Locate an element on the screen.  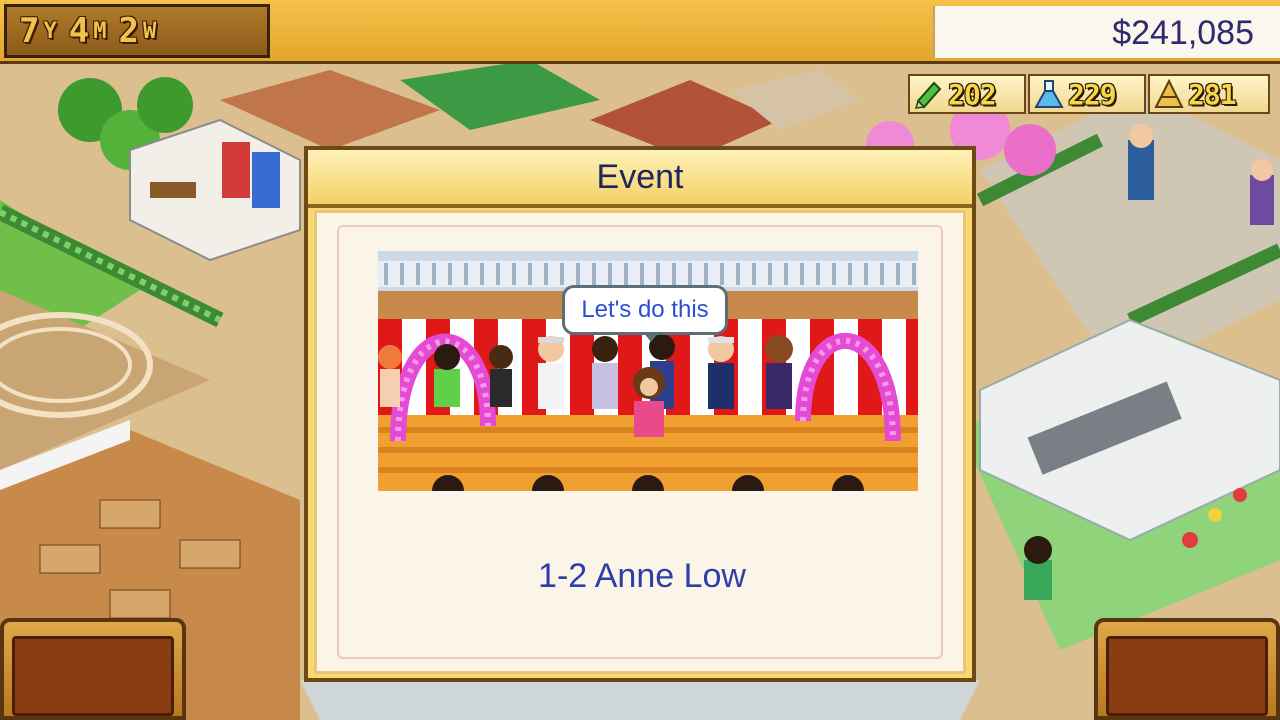
pencil-icon is located at coordinates (929, 94).